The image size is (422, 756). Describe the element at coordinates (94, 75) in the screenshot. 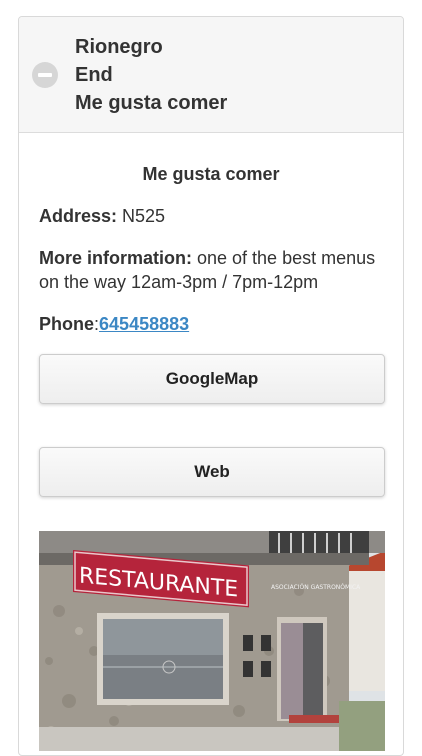

I see `header-line-stage: End` at that location.